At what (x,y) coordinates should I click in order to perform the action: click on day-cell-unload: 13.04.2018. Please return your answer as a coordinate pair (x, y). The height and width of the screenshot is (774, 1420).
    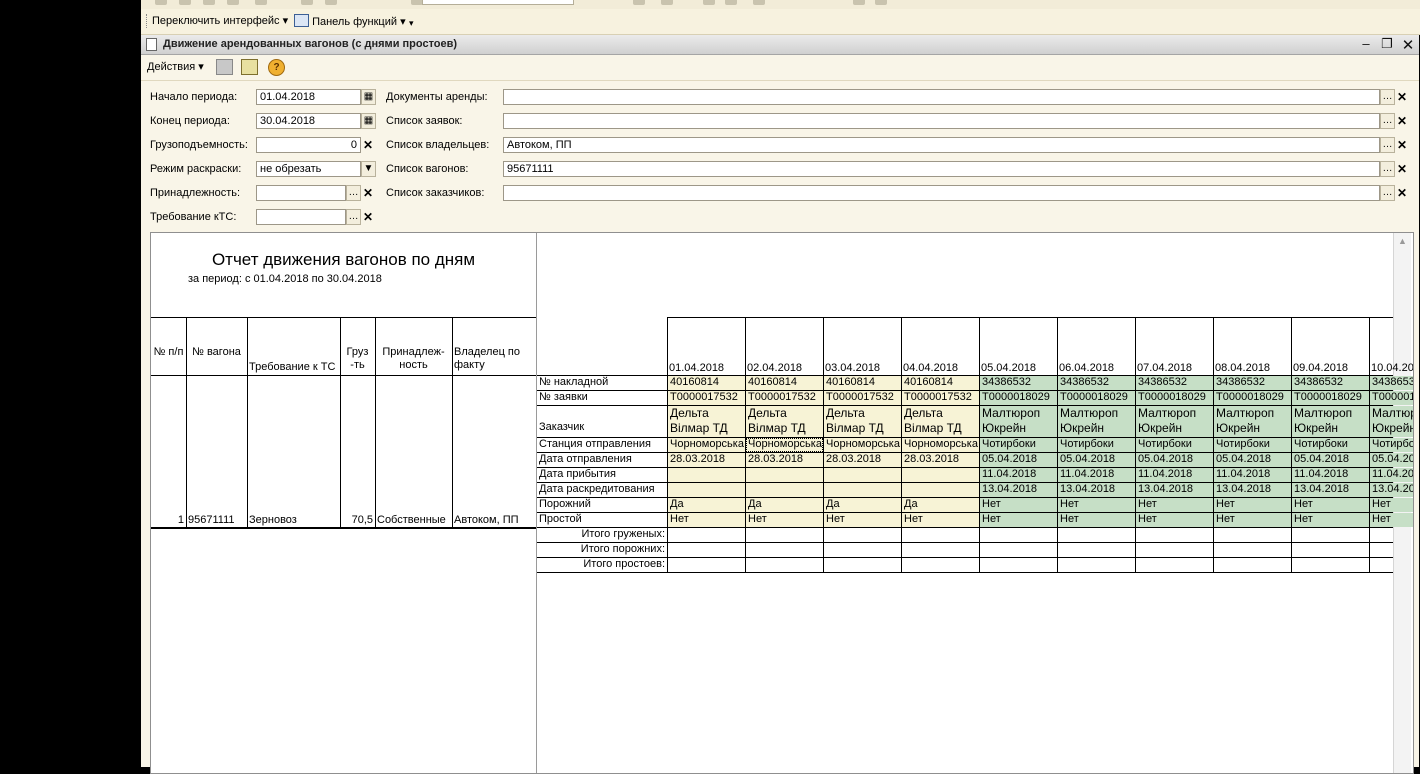
    Looking at the image, I should click on (1096, 490).